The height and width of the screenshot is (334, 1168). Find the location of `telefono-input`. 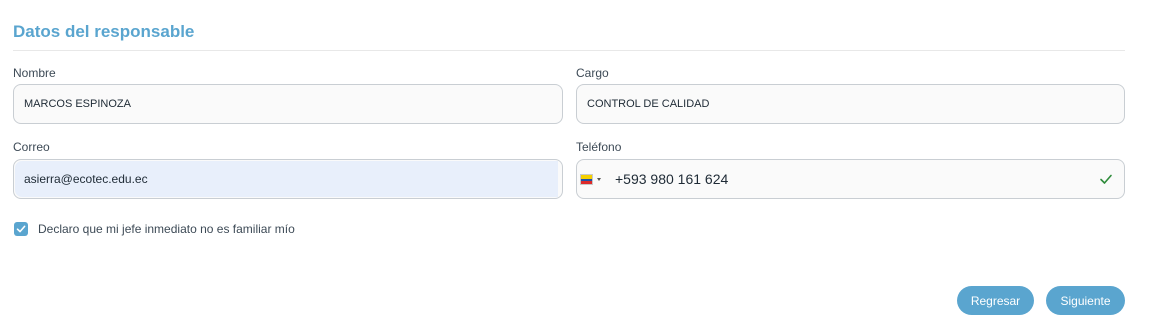

telefono-input is located at coordinates (845, 179).